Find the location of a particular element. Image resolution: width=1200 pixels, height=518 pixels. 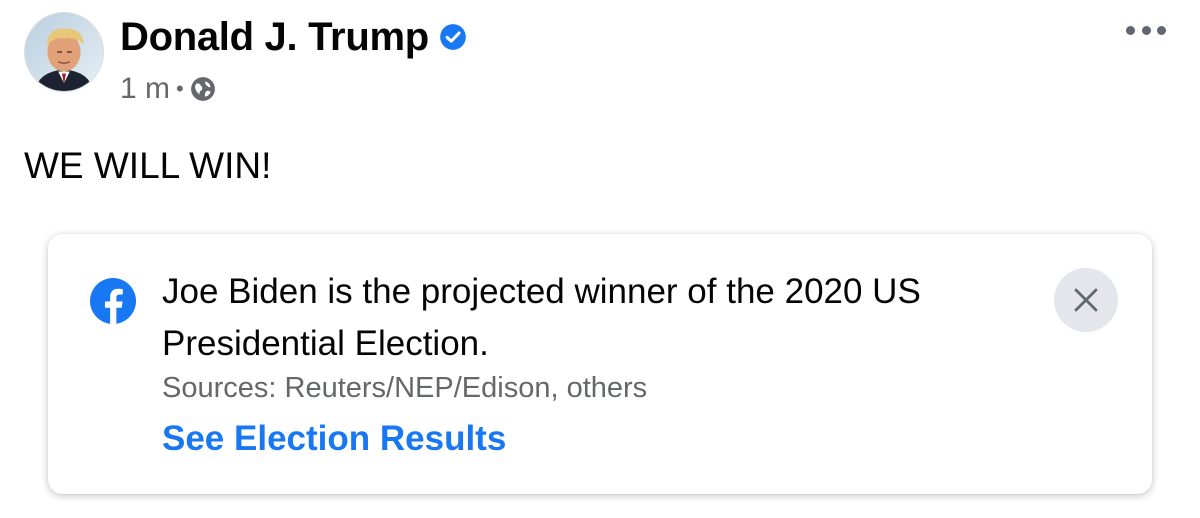

globe-icon is located at coordinates (203, 89).